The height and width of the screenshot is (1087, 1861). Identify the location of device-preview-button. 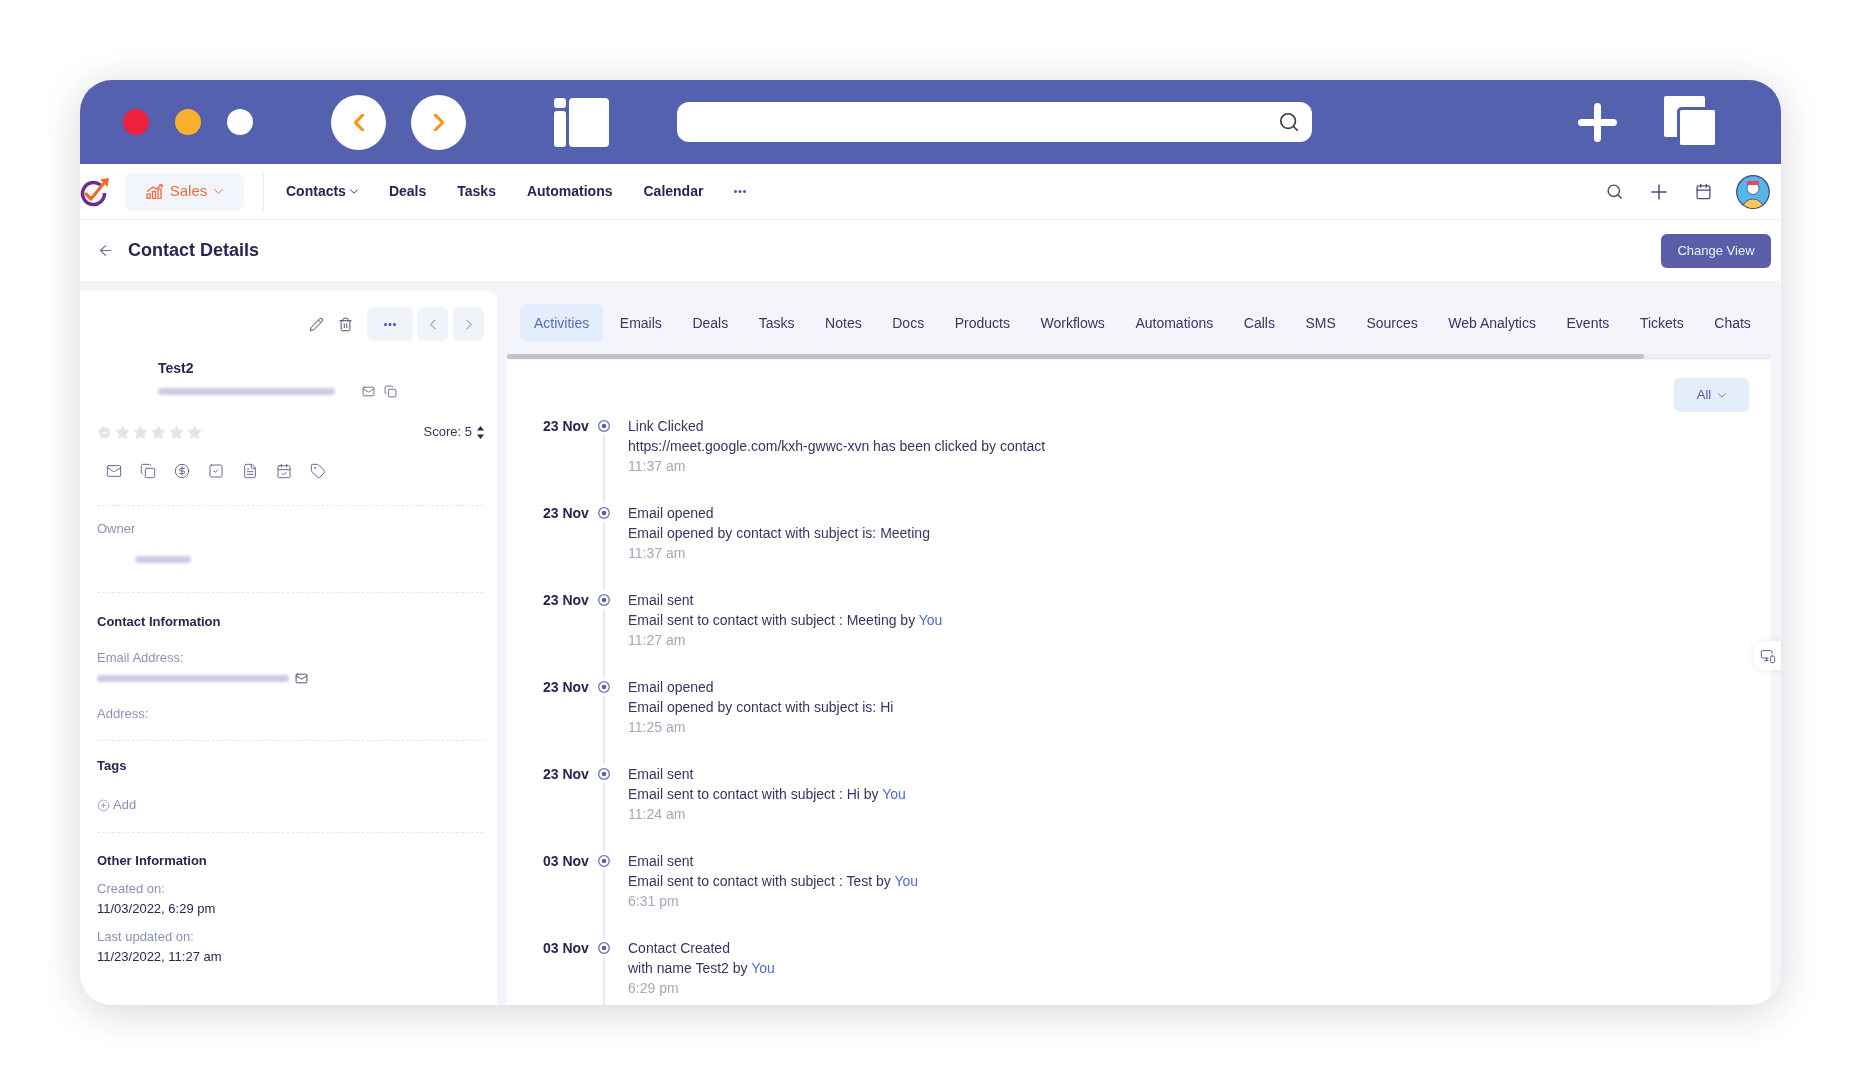
(1767, 655).